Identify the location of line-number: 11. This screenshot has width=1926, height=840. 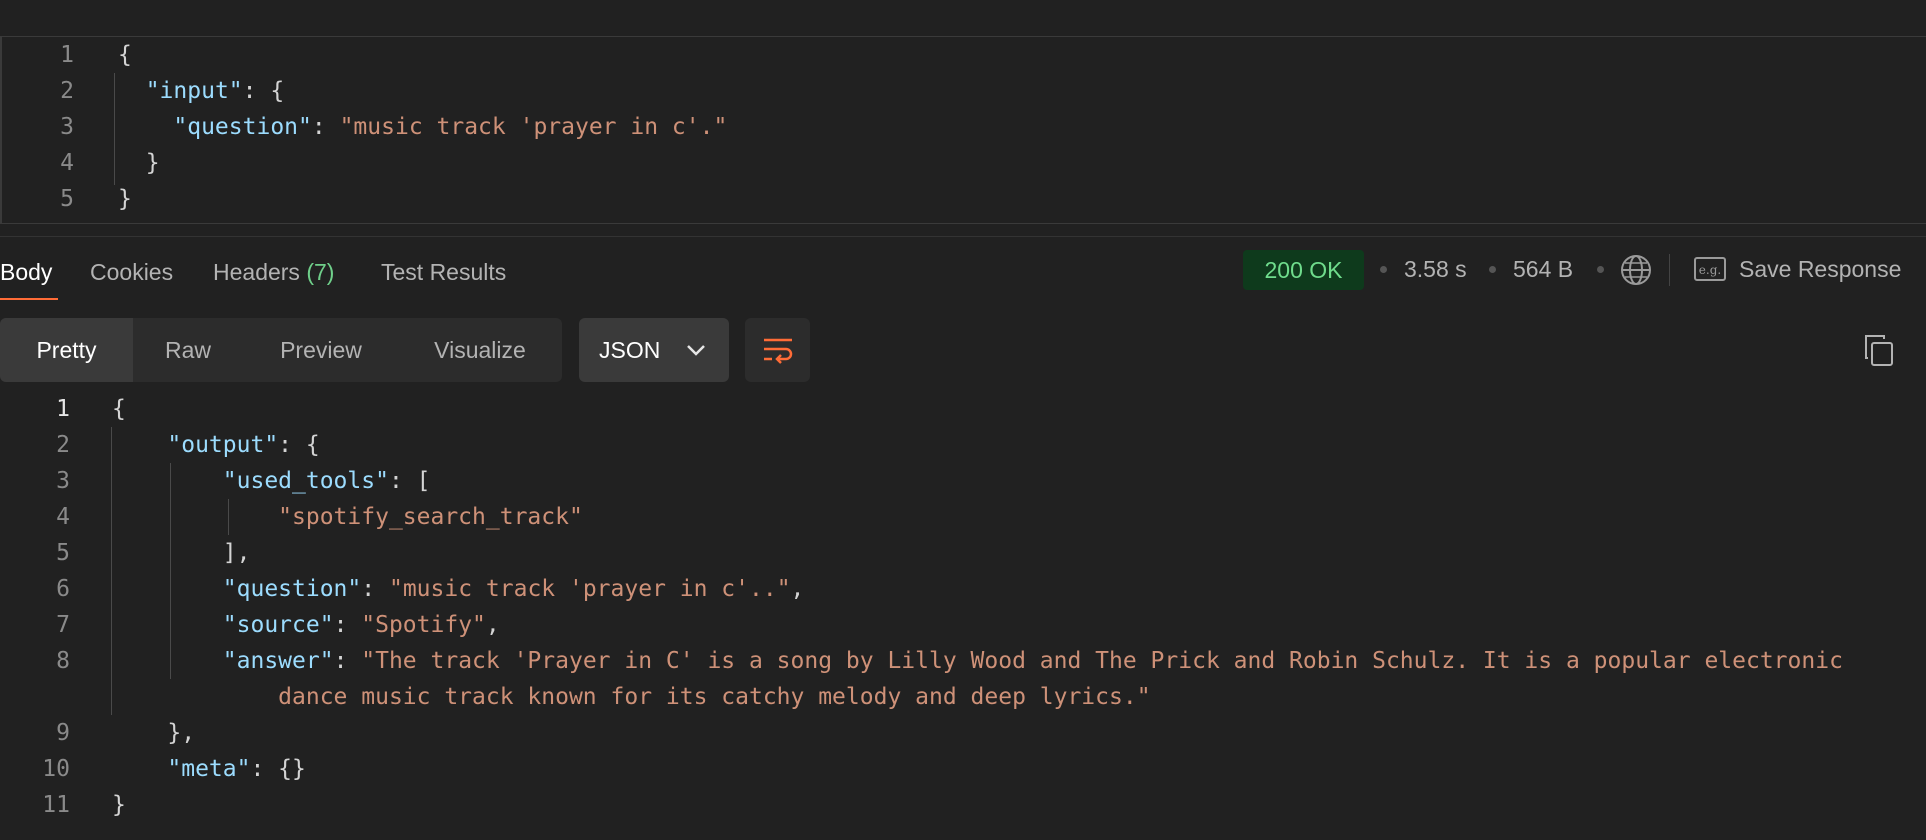
(56, 805).